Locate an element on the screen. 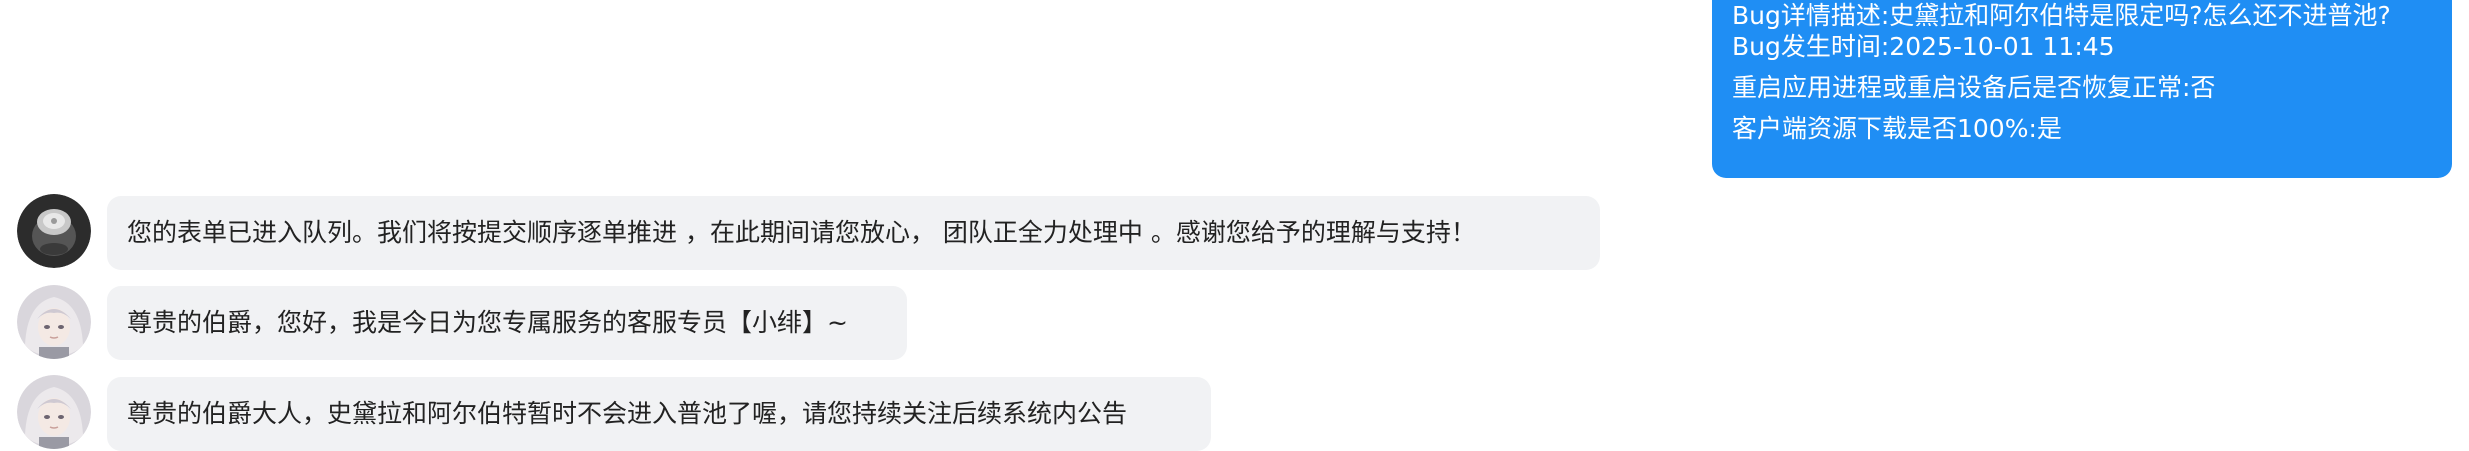 The width and height of the screenshot is (2469, 451). system-bot-avatar-icon is located at coordinates (54, 231).